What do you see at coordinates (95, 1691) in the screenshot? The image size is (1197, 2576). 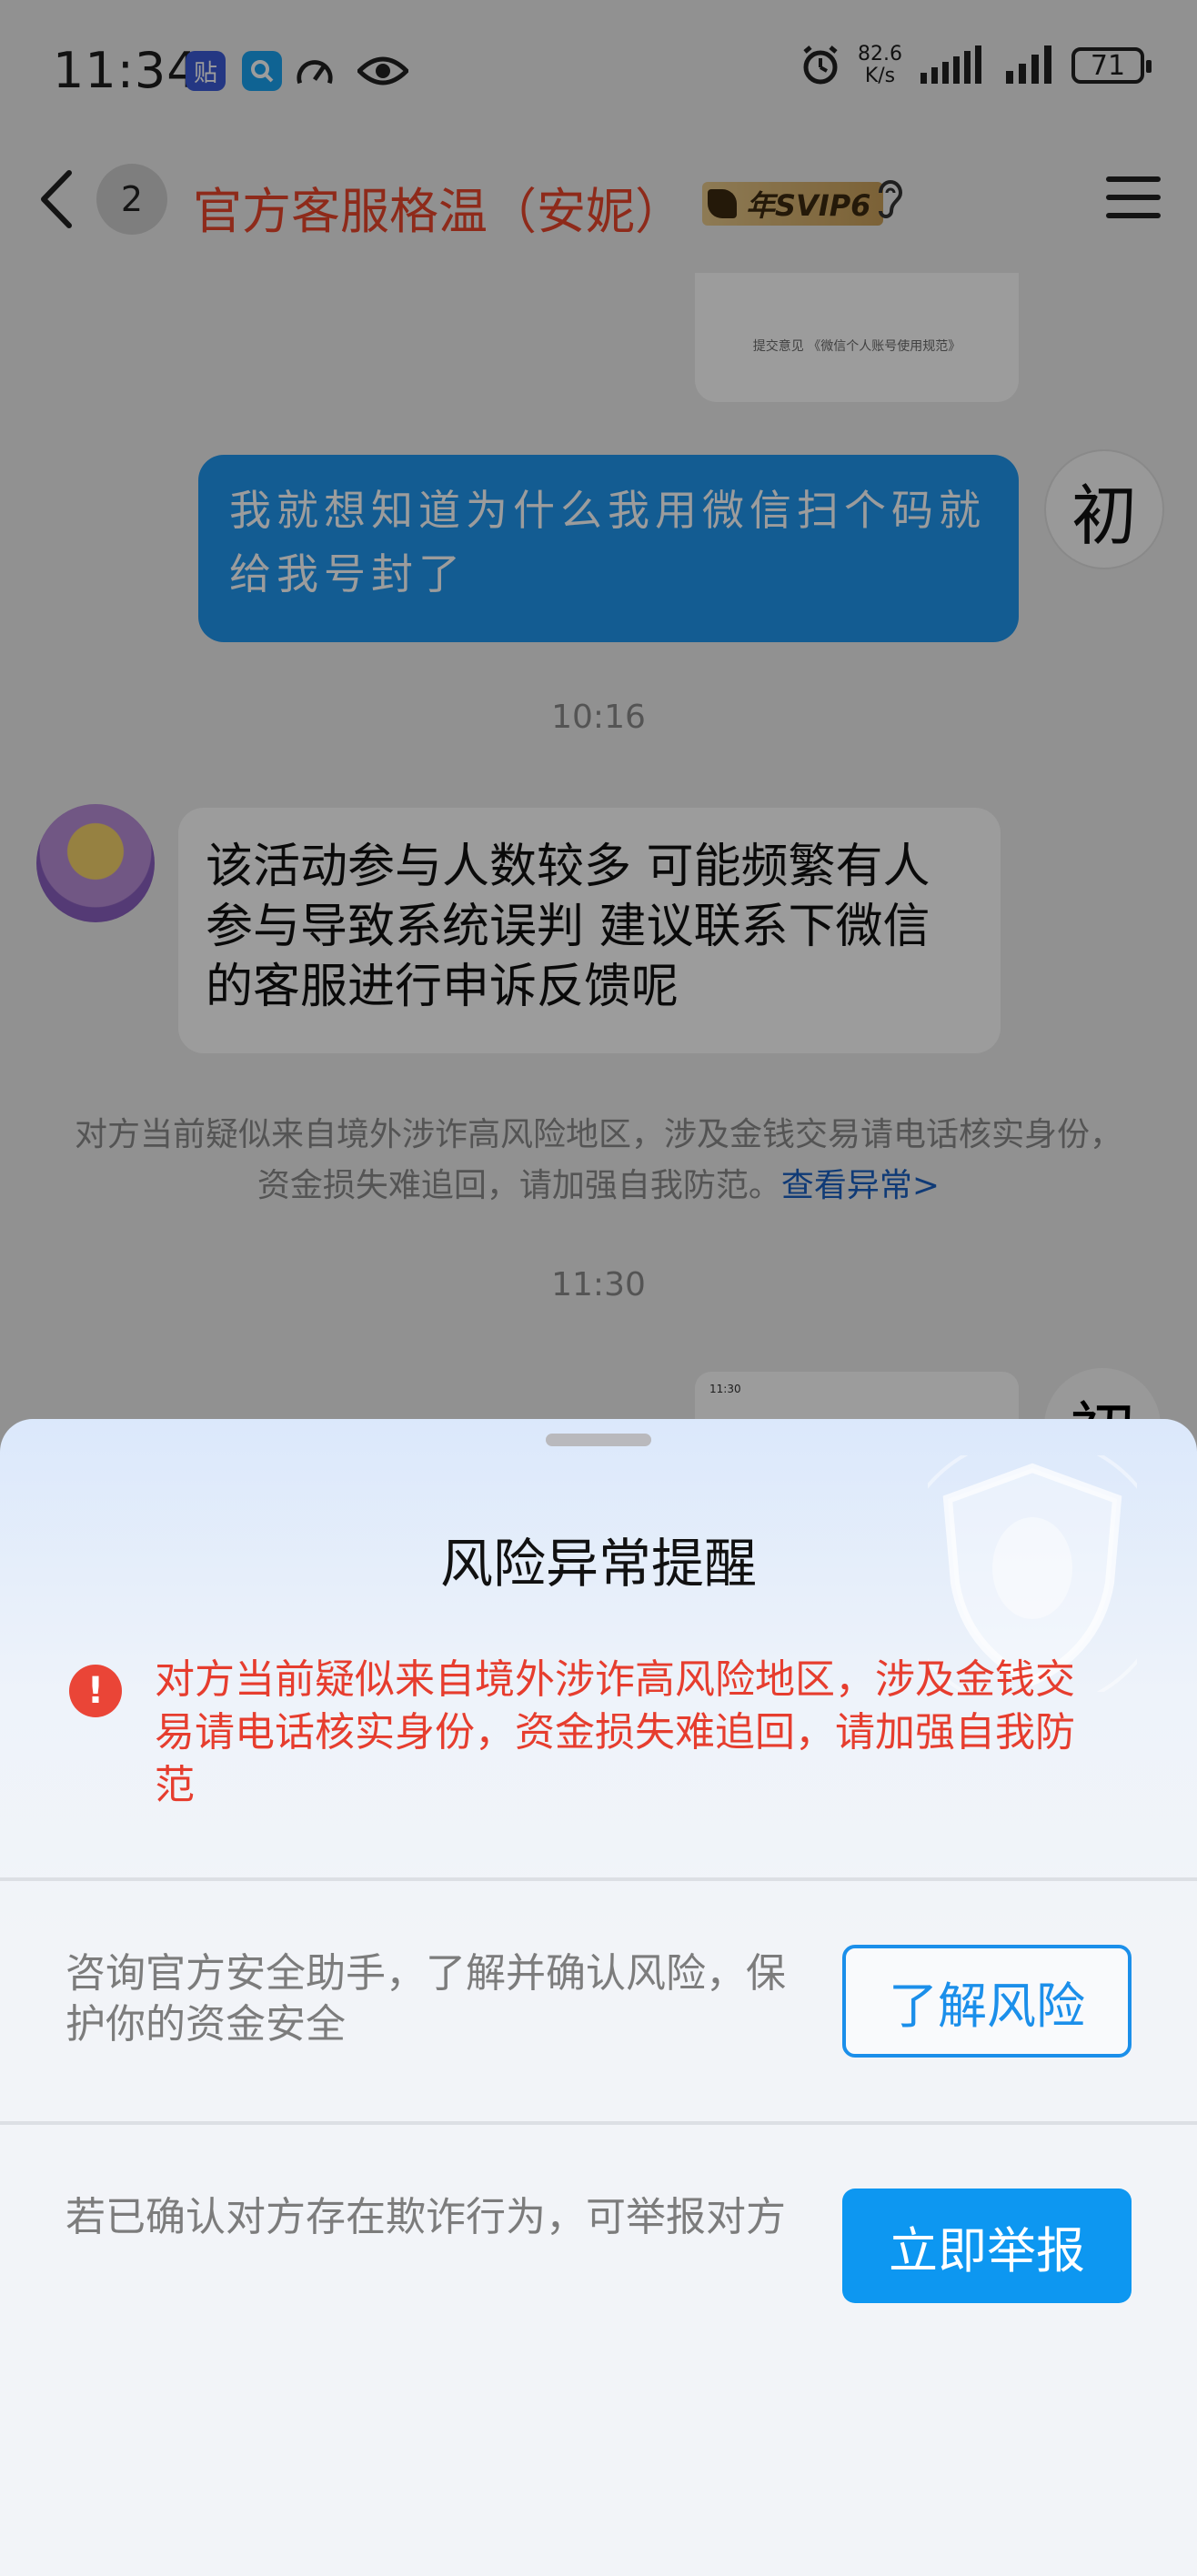 I see `warning-exclamation-icon: !` at bounding box center [95, 1691].